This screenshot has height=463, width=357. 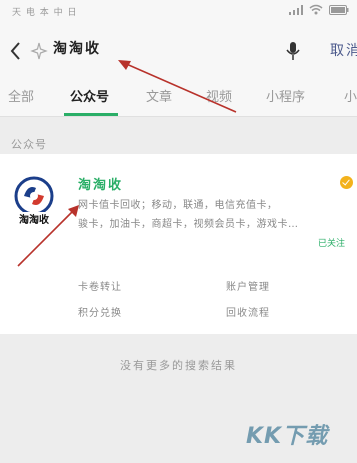 What do you see at coordinates (21, 95) in the screenshot?
I see `tab-all: 全部` at bounding box center [21, 95].